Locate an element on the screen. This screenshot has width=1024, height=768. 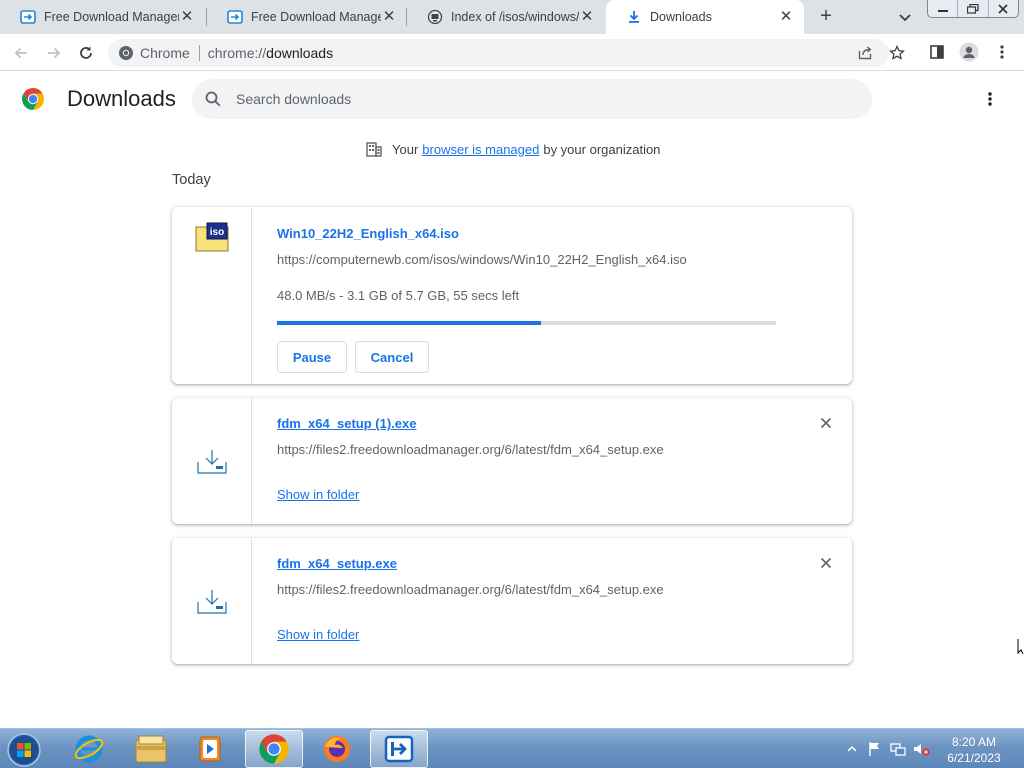
file-icon-column: iso is located at coordinates (212, 295).